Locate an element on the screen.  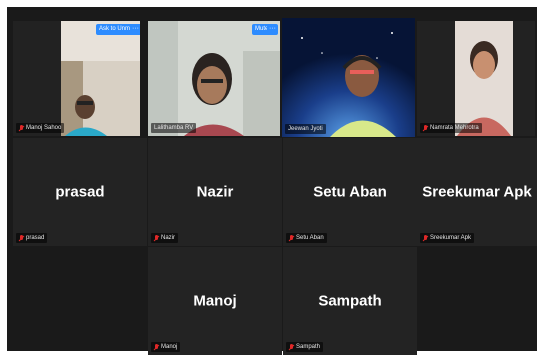
participant-name: Nazir is located at coordinates (168, 238).